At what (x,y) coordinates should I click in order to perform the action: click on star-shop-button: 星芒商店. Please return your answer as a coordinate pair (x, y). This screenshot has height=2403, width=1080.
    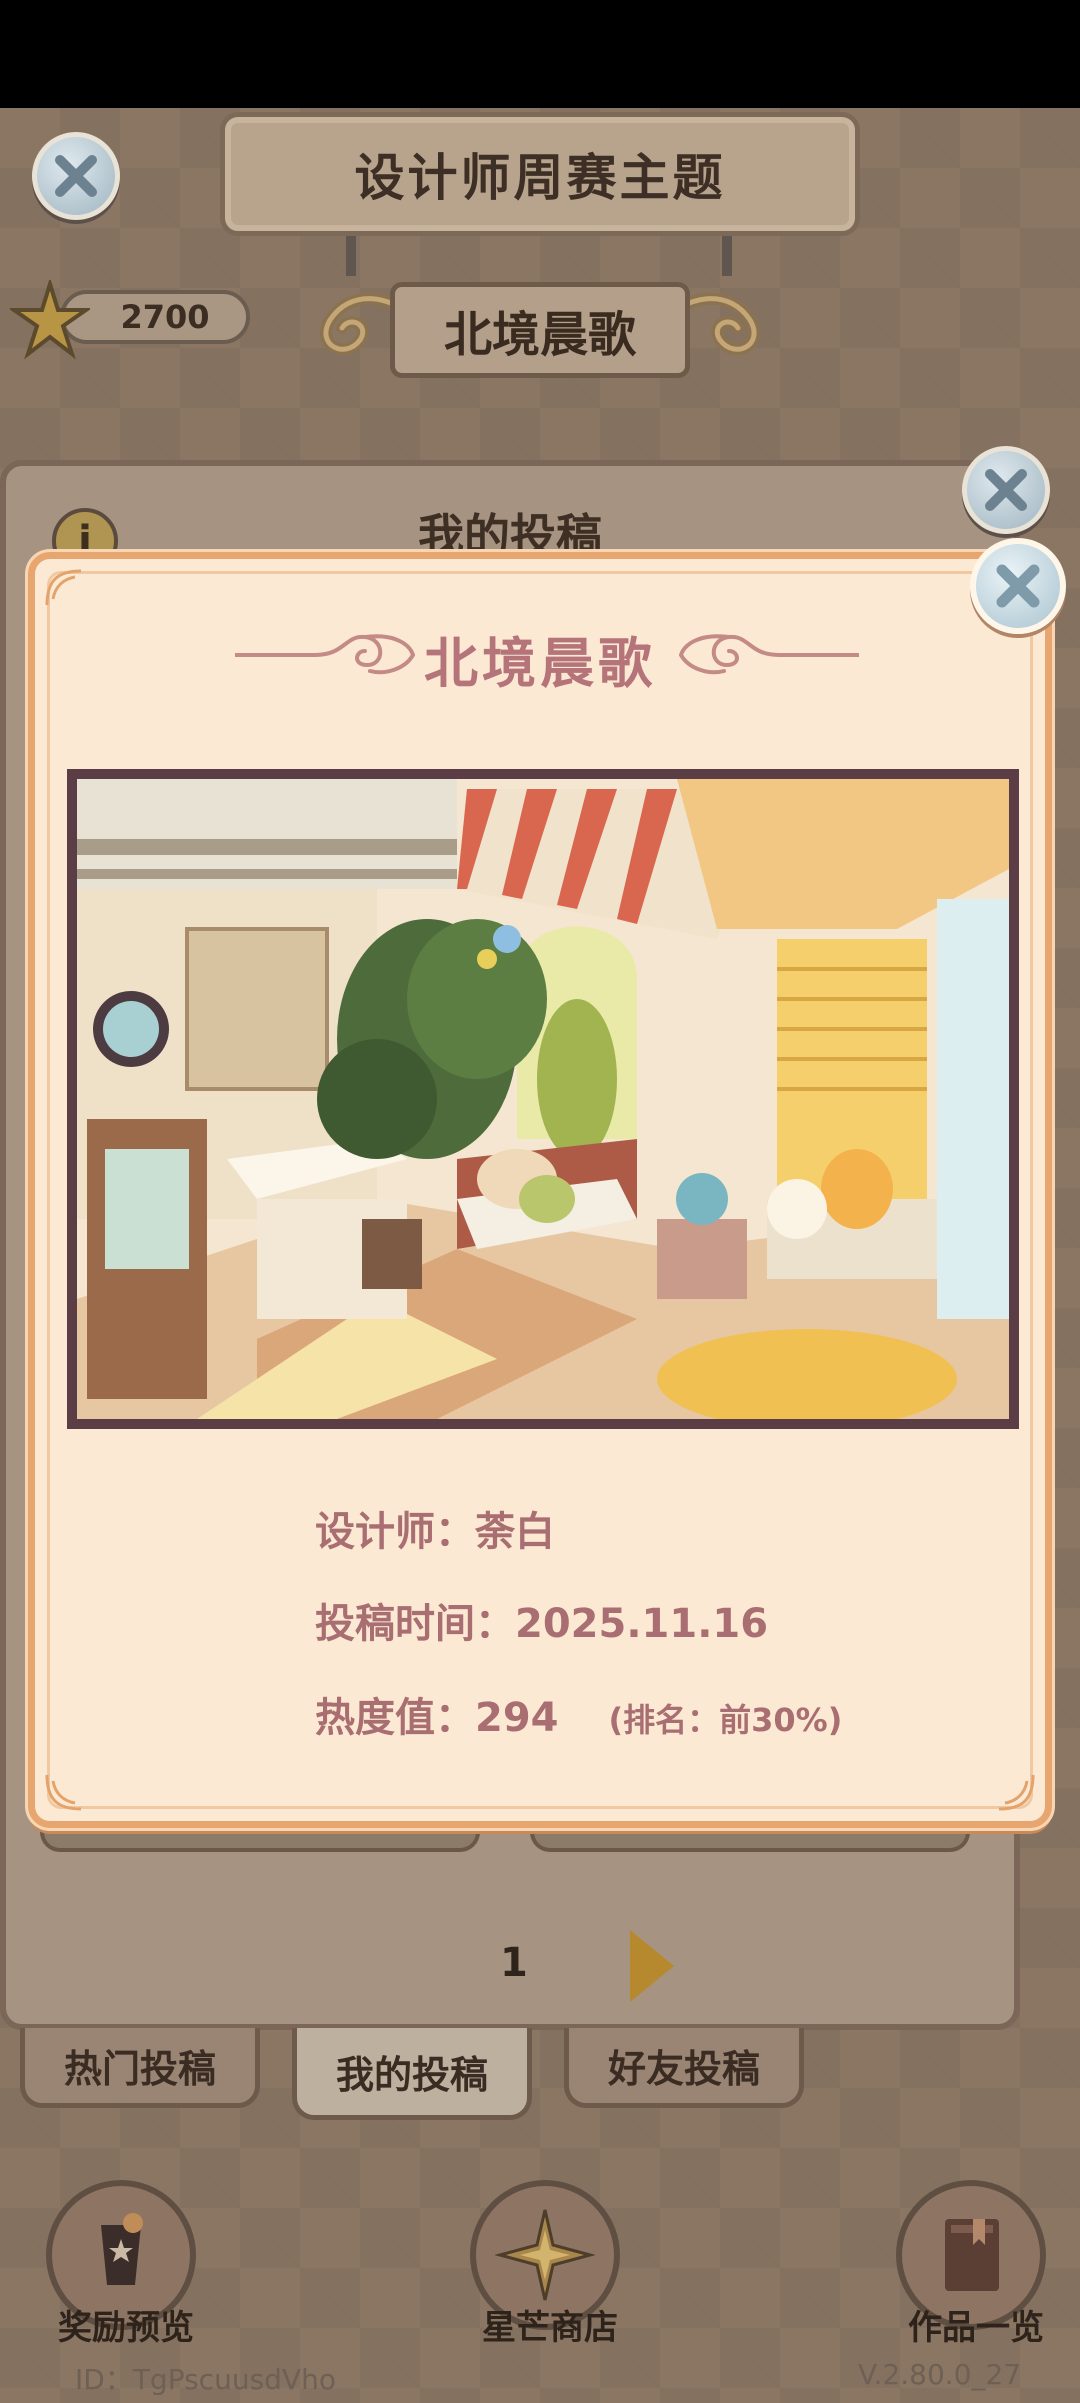
    Looking at the image, I should click on (530, 2270).